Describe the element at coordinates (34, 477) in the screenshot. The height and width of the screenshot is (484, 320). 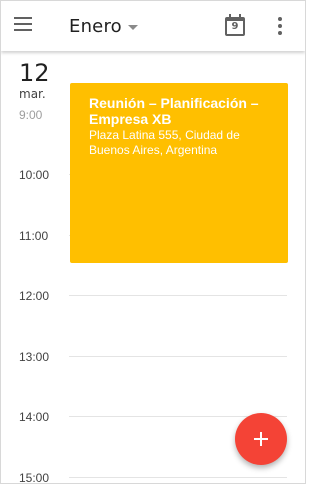
I see `time-label: 15:00` at that location.